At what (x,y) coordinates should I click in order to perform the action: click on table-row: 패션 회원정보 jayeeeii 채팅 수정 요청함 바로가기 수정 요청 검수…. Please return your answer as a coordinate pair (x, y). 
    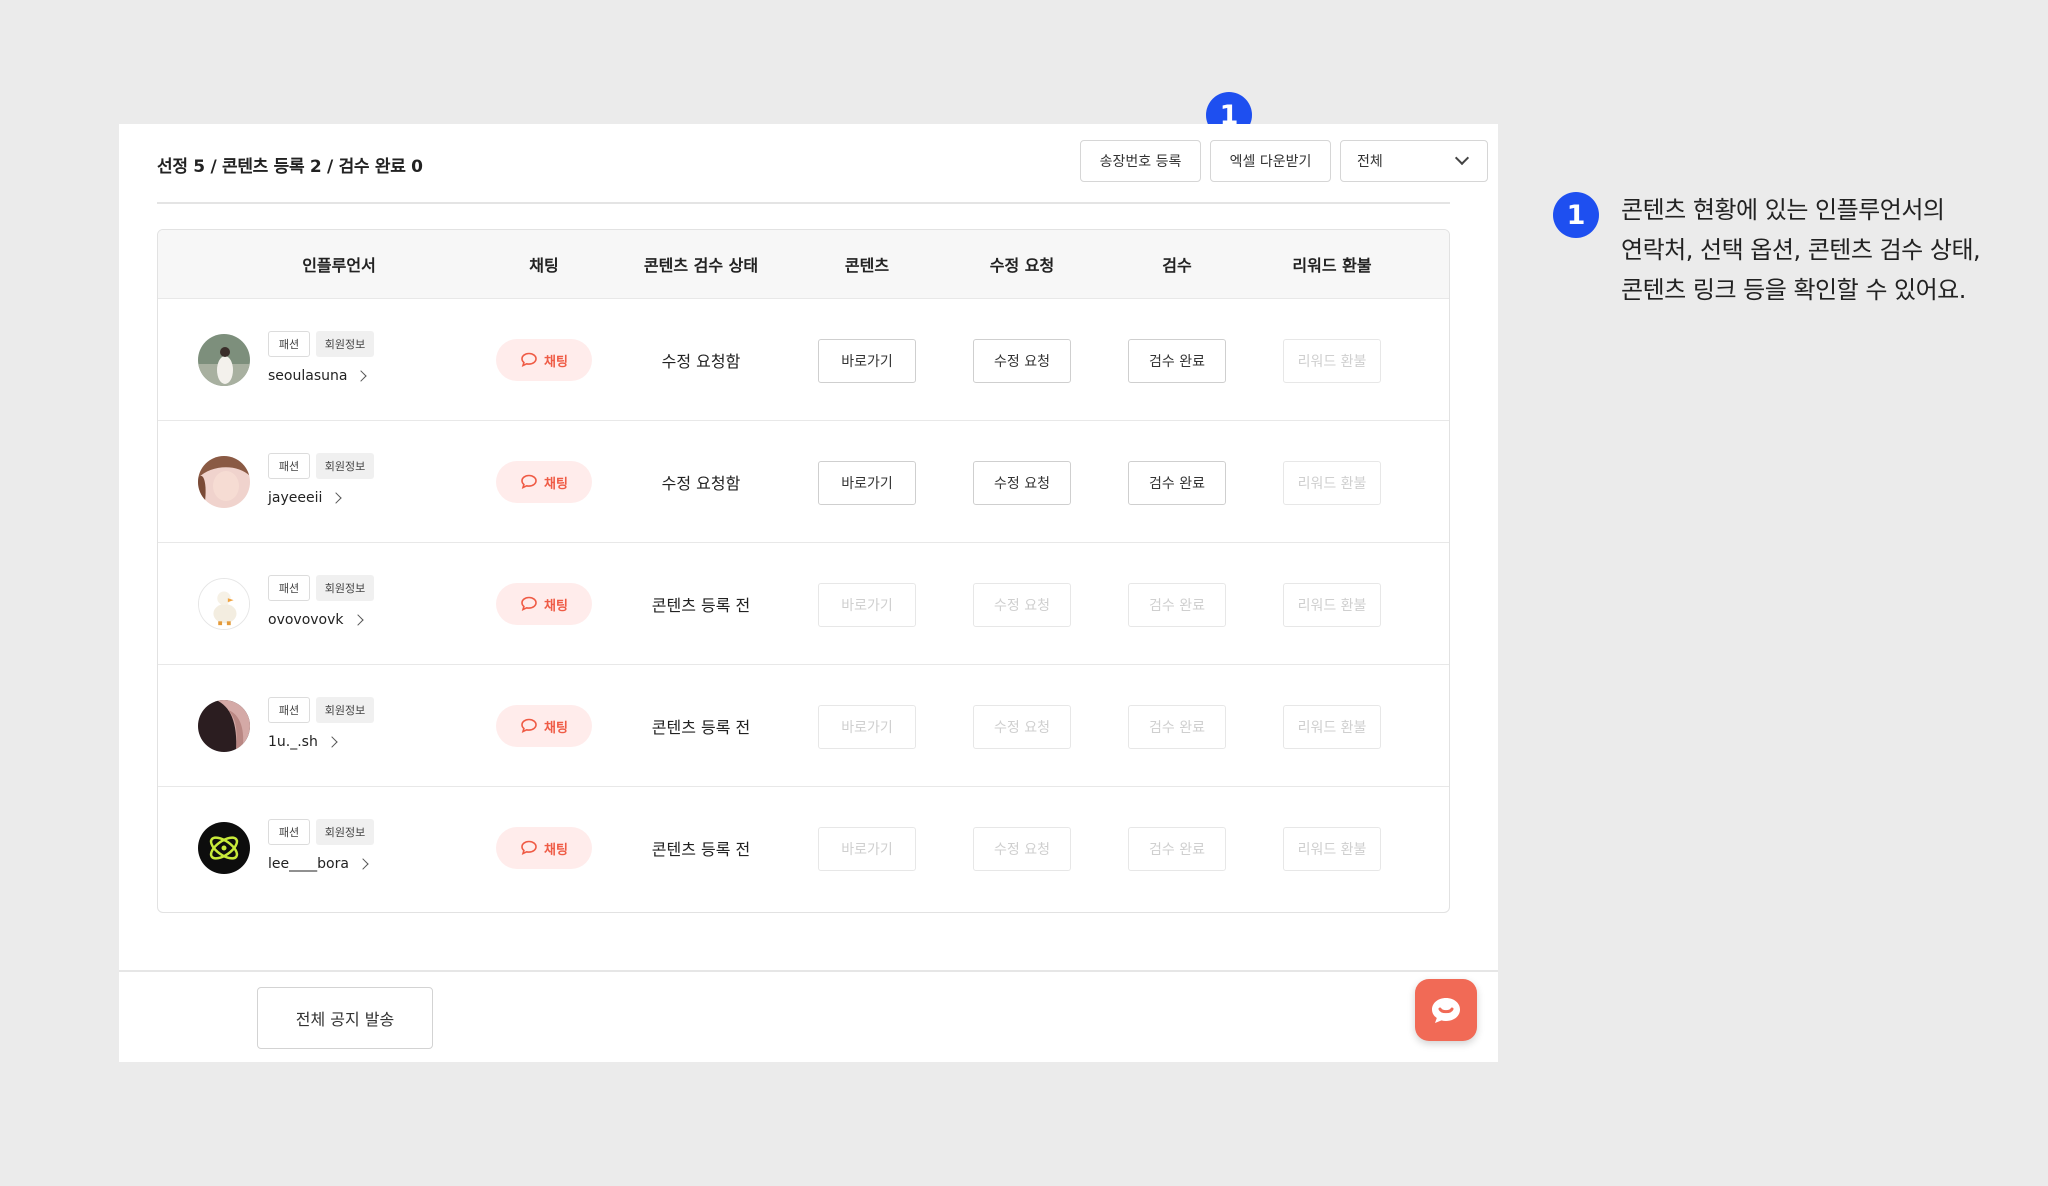
    Looking at the image, I should click on (803, 481).